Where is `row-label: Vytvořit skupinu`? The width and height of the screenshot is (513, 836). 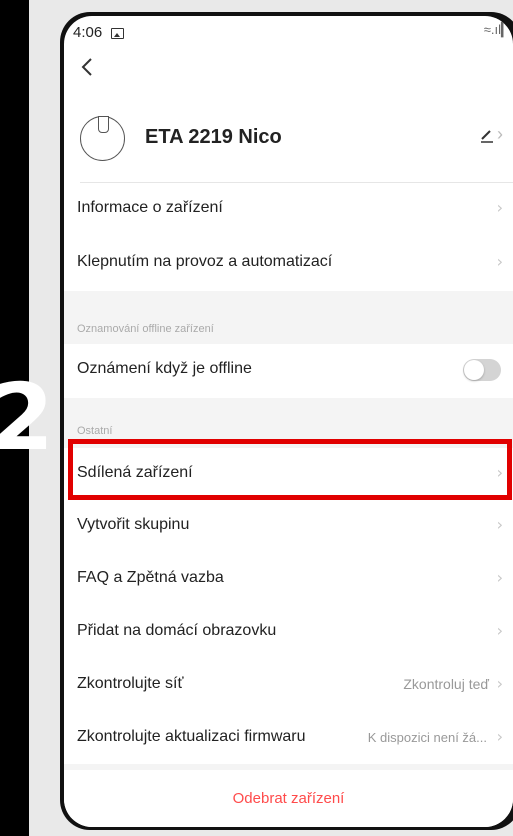 row-label: Vytvořit skupinu is located at coordinates (133, 524).